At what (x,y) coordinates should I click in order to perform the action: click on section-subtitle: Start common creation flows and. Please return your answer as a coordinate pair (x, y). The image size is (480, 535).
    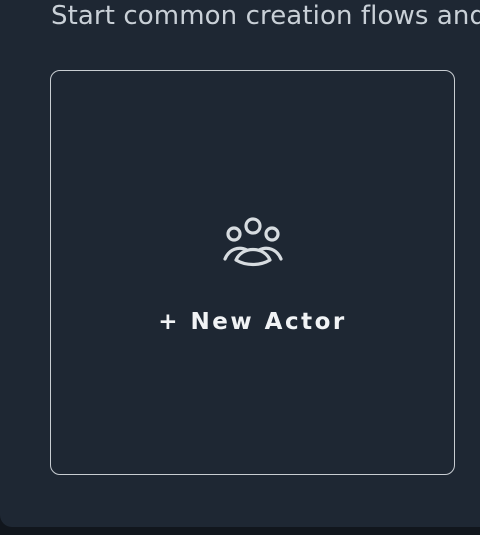
    Looking at the image, I should click on (265, 16).